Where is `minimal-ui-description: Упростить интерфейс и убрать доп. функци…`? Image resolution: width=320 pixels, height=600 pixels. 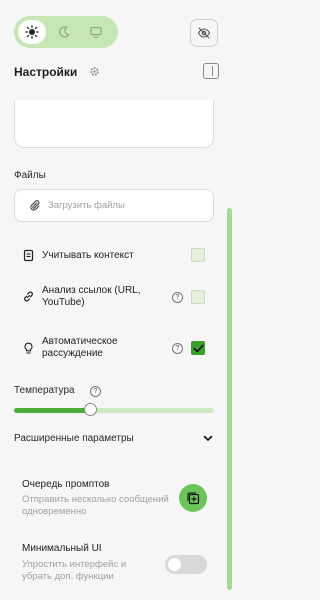
minimal-ui-description: Упростить интерфейс и убрать доп. функци… is located at coordinates (74, 570).